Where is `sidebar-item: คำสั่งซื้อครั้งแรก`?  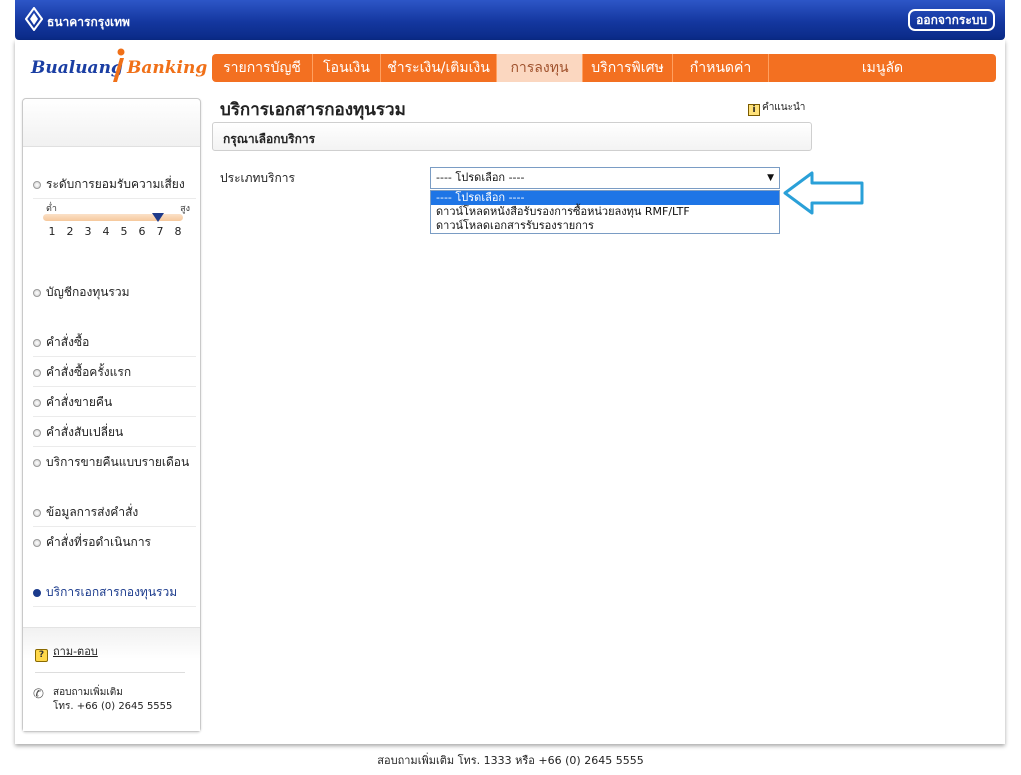
sidebar-item: คำสั่งซื้อครั้งแรก is located at coordinates (114, 372).